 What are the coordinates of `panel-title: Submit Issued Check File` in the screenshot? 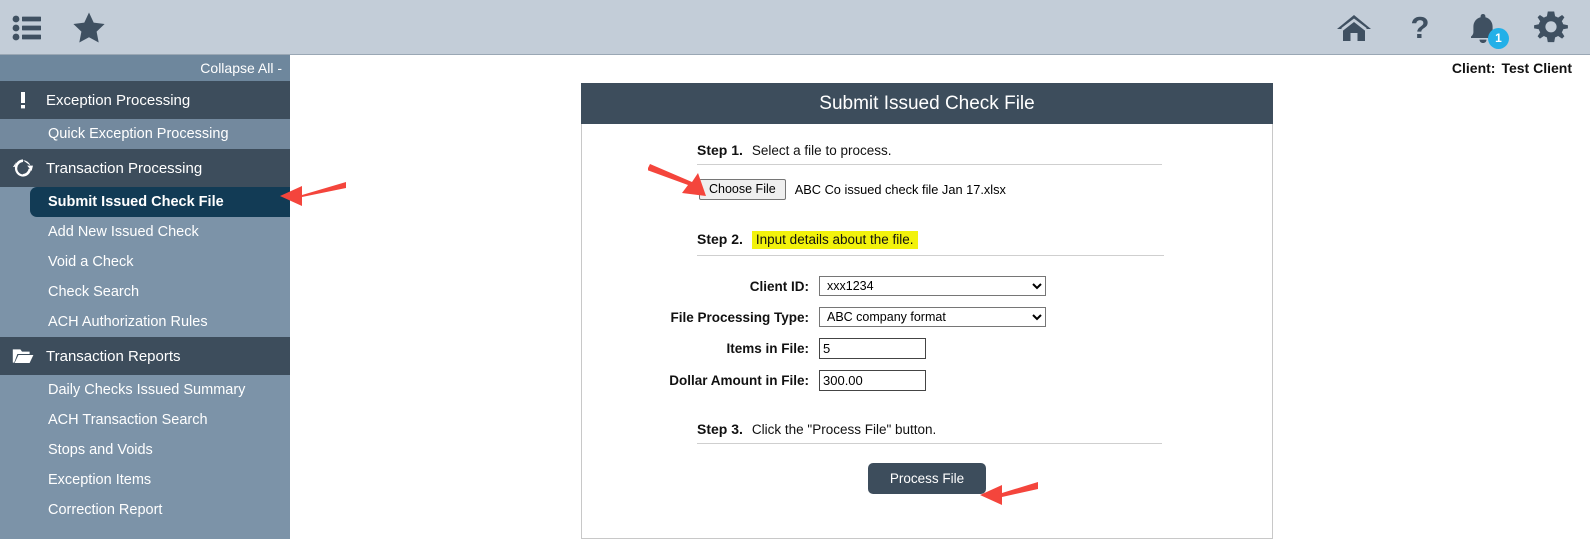 It's located at (927, 103).